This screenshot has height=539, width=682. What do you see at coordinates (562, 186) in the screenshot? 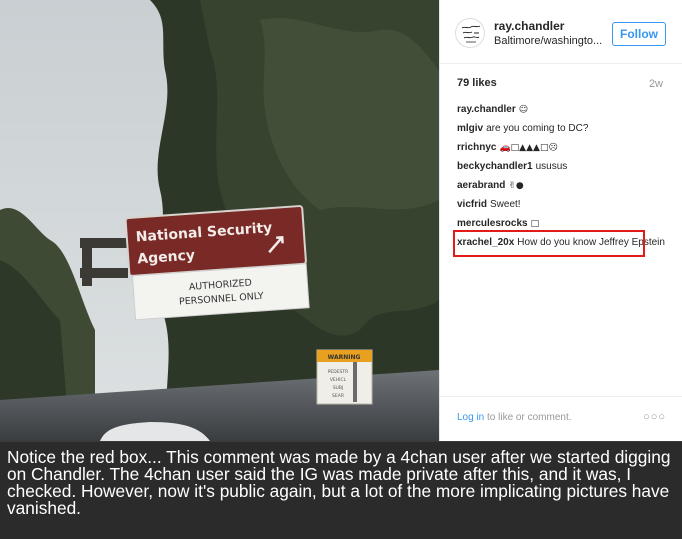
I see `comment-item: aerabrand ✌●` at bounding box center [562, 186].